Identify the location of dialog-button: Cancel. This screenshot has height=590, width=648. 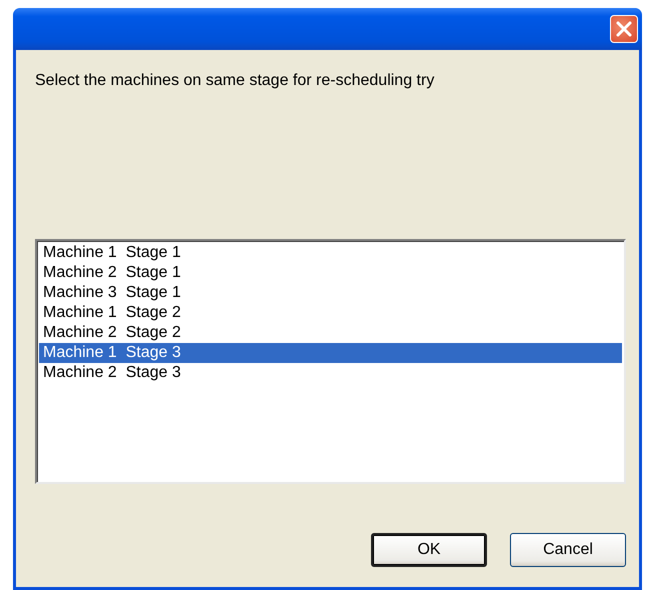
(568, 550).